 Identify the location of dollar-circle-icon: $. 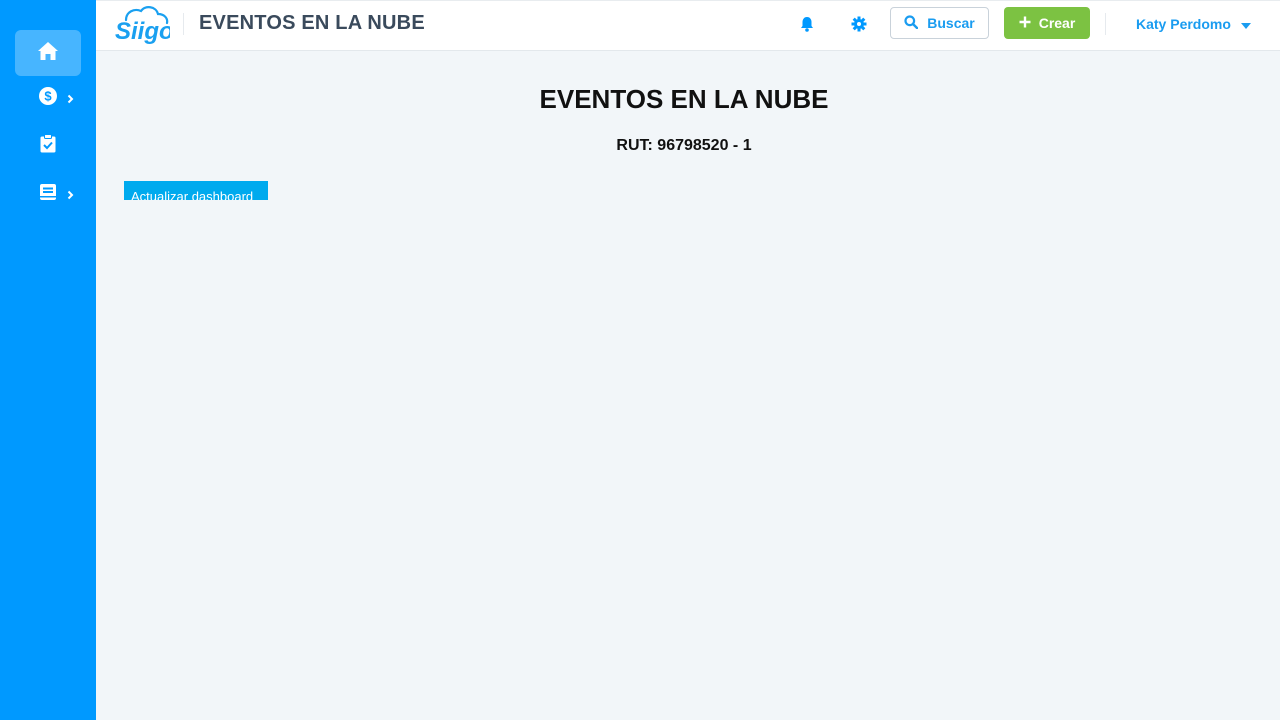
(48, 98).